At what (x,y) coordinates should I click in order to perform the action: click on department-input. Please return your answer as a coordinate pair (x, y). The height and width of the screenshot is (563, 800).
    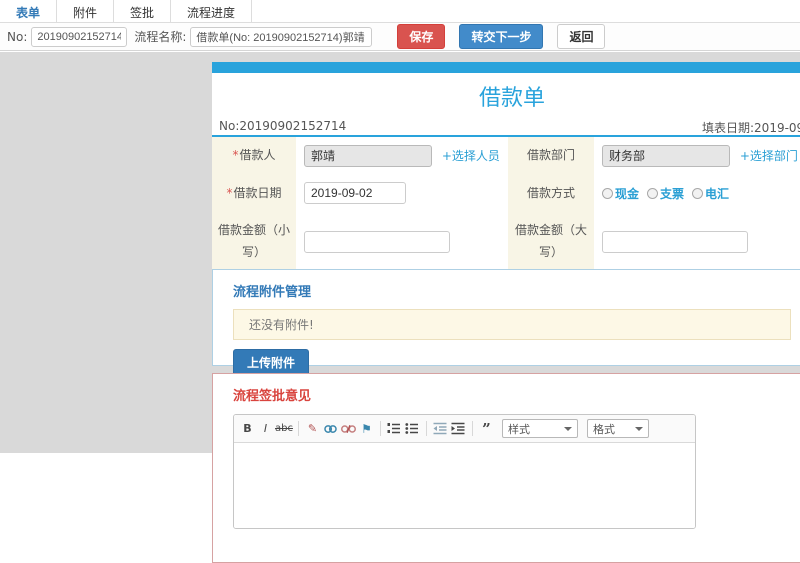
    Looking at the image, I should click on (666, 155).